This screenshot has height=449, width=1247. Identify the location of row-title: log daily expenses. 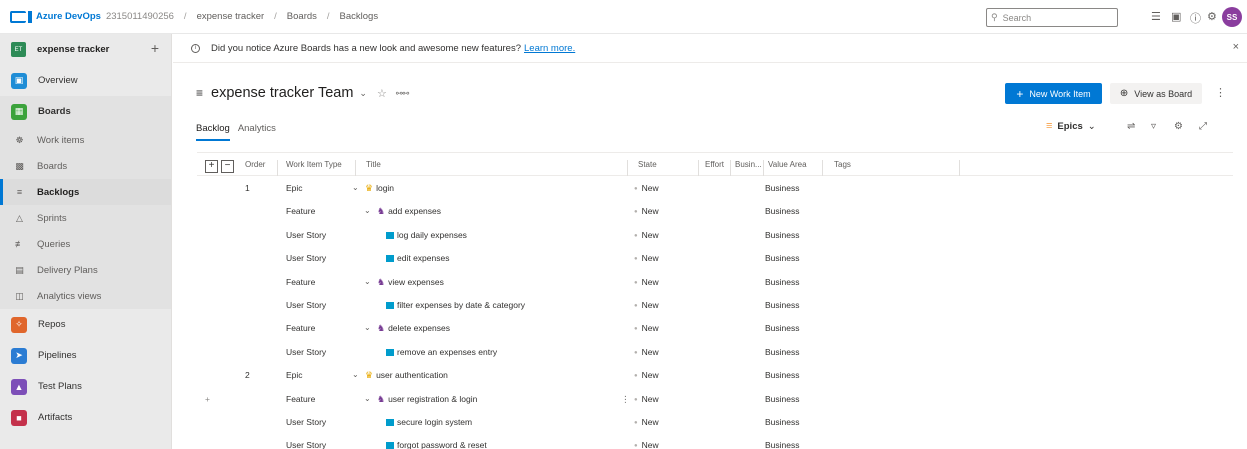
(432, 235).